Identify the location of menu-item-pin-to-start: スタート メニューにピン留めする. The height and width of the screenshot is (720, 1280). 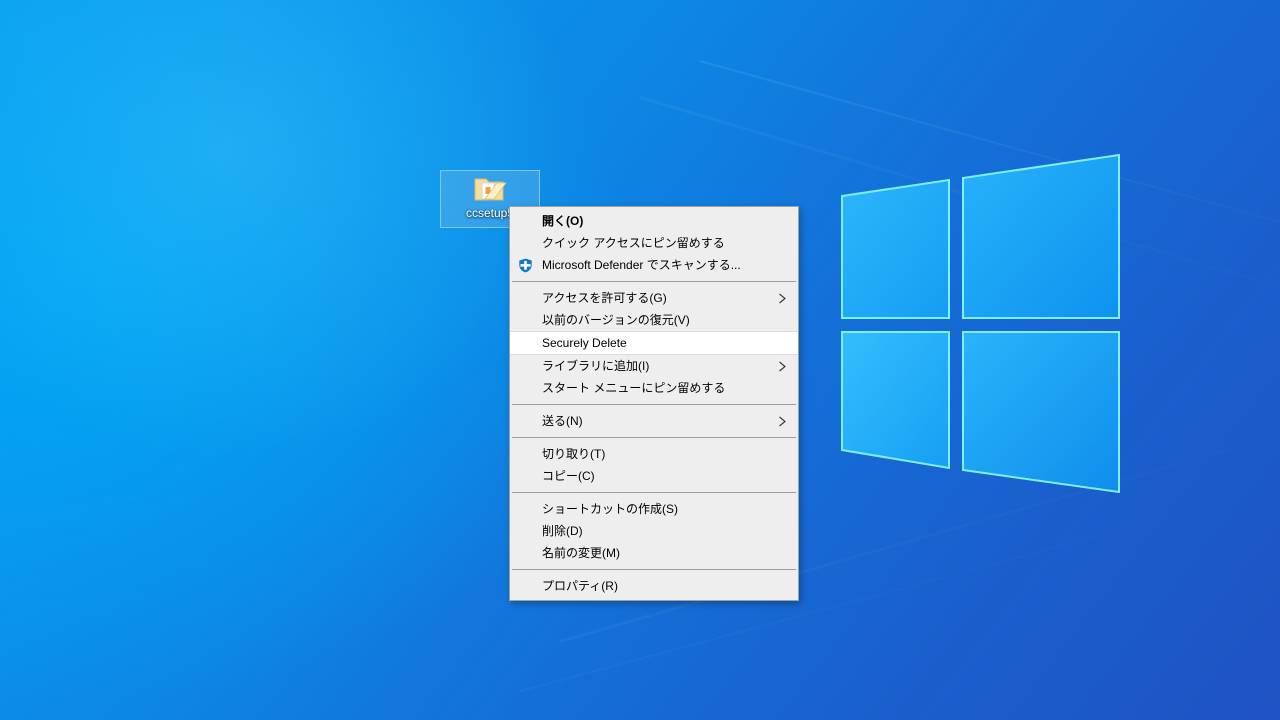
(654, 388).